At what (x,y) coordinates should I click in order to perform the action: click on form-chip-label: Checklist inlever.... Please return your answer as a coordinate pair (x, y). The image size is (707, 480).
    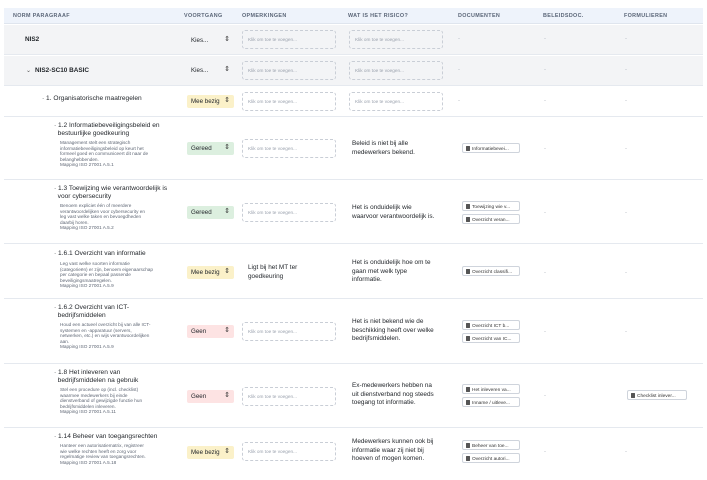
    Looking at the image, I should click on (656, 396).